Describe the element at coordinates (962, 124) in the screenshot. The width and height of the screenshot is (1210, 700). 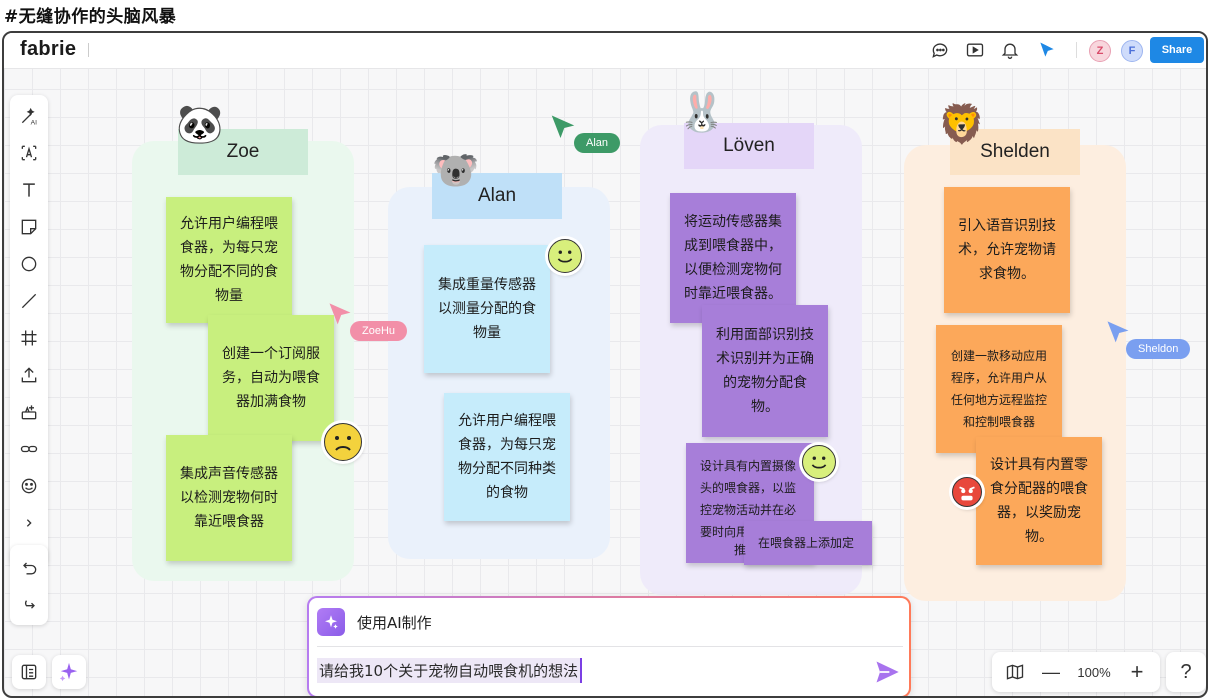
I see `lion-icon: 🦁` at that location.